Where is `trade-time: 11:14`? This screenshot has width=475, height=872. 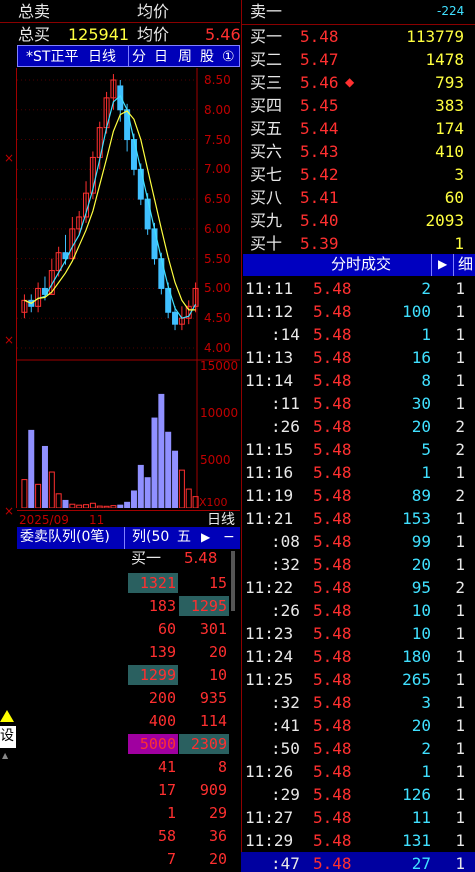 trade-time: 11:14 is located at coordinates (269, 380).